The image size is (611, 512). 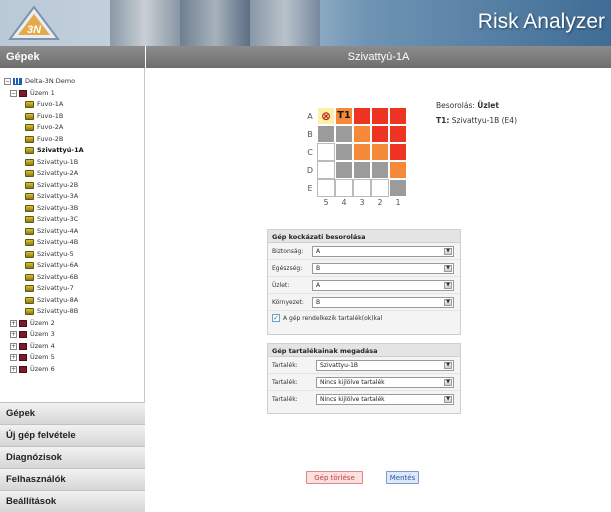 What do you see at coordinates (276, 318) in the screenshot?
I see `has-spares-checkbox: ✓` at bounding box center [276, 318].